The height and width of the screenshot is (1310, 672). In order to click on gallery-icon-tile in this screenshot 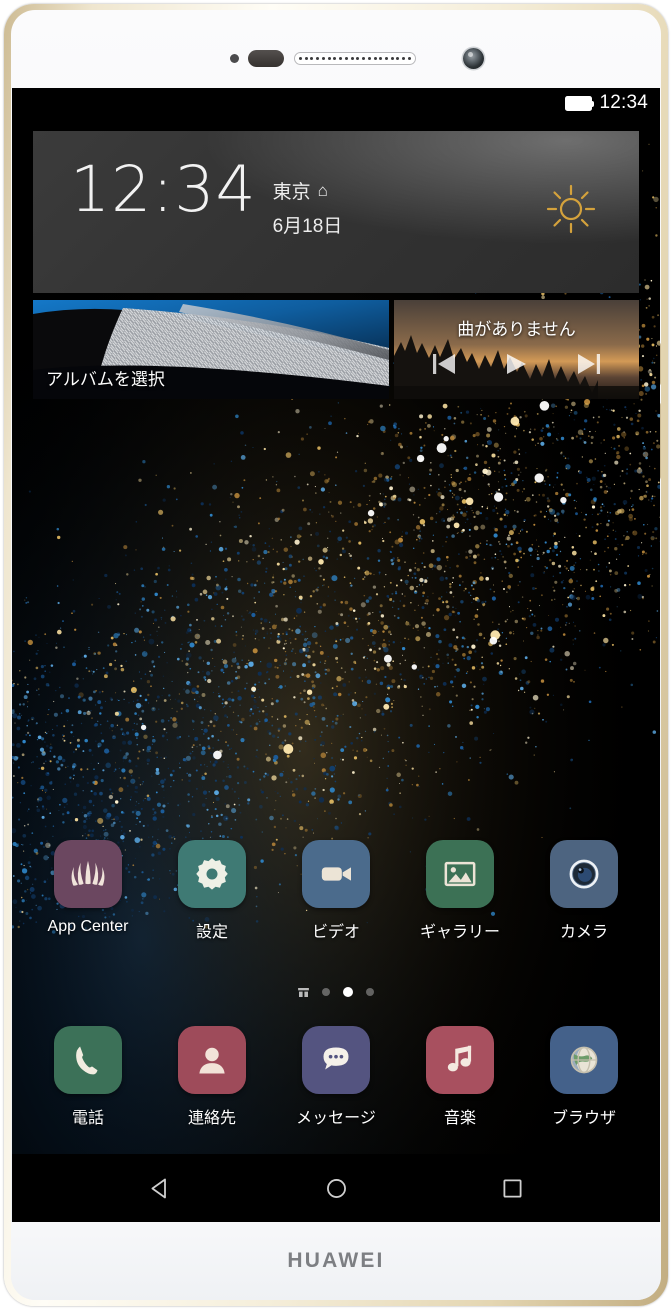, I will do `click(460, 874)`.